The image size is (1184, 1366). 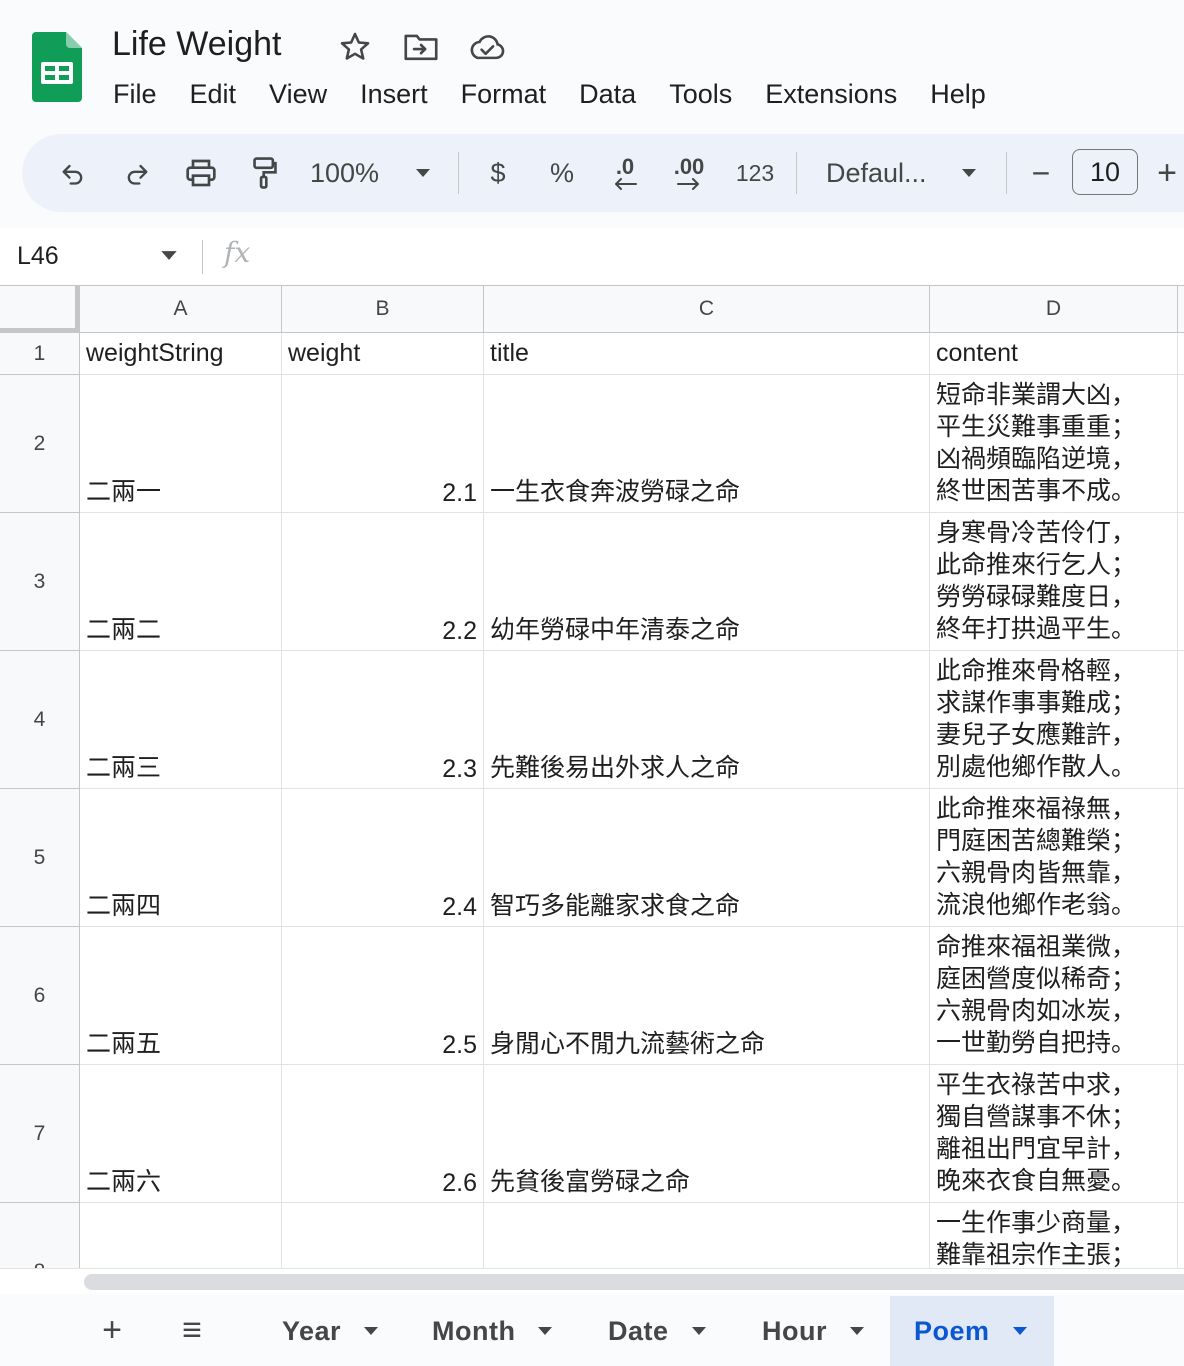 What do you see at coordinates (383, 444) in the screenshot?
I see `cell-b2: 2.1` at bounding box center [383, 444].